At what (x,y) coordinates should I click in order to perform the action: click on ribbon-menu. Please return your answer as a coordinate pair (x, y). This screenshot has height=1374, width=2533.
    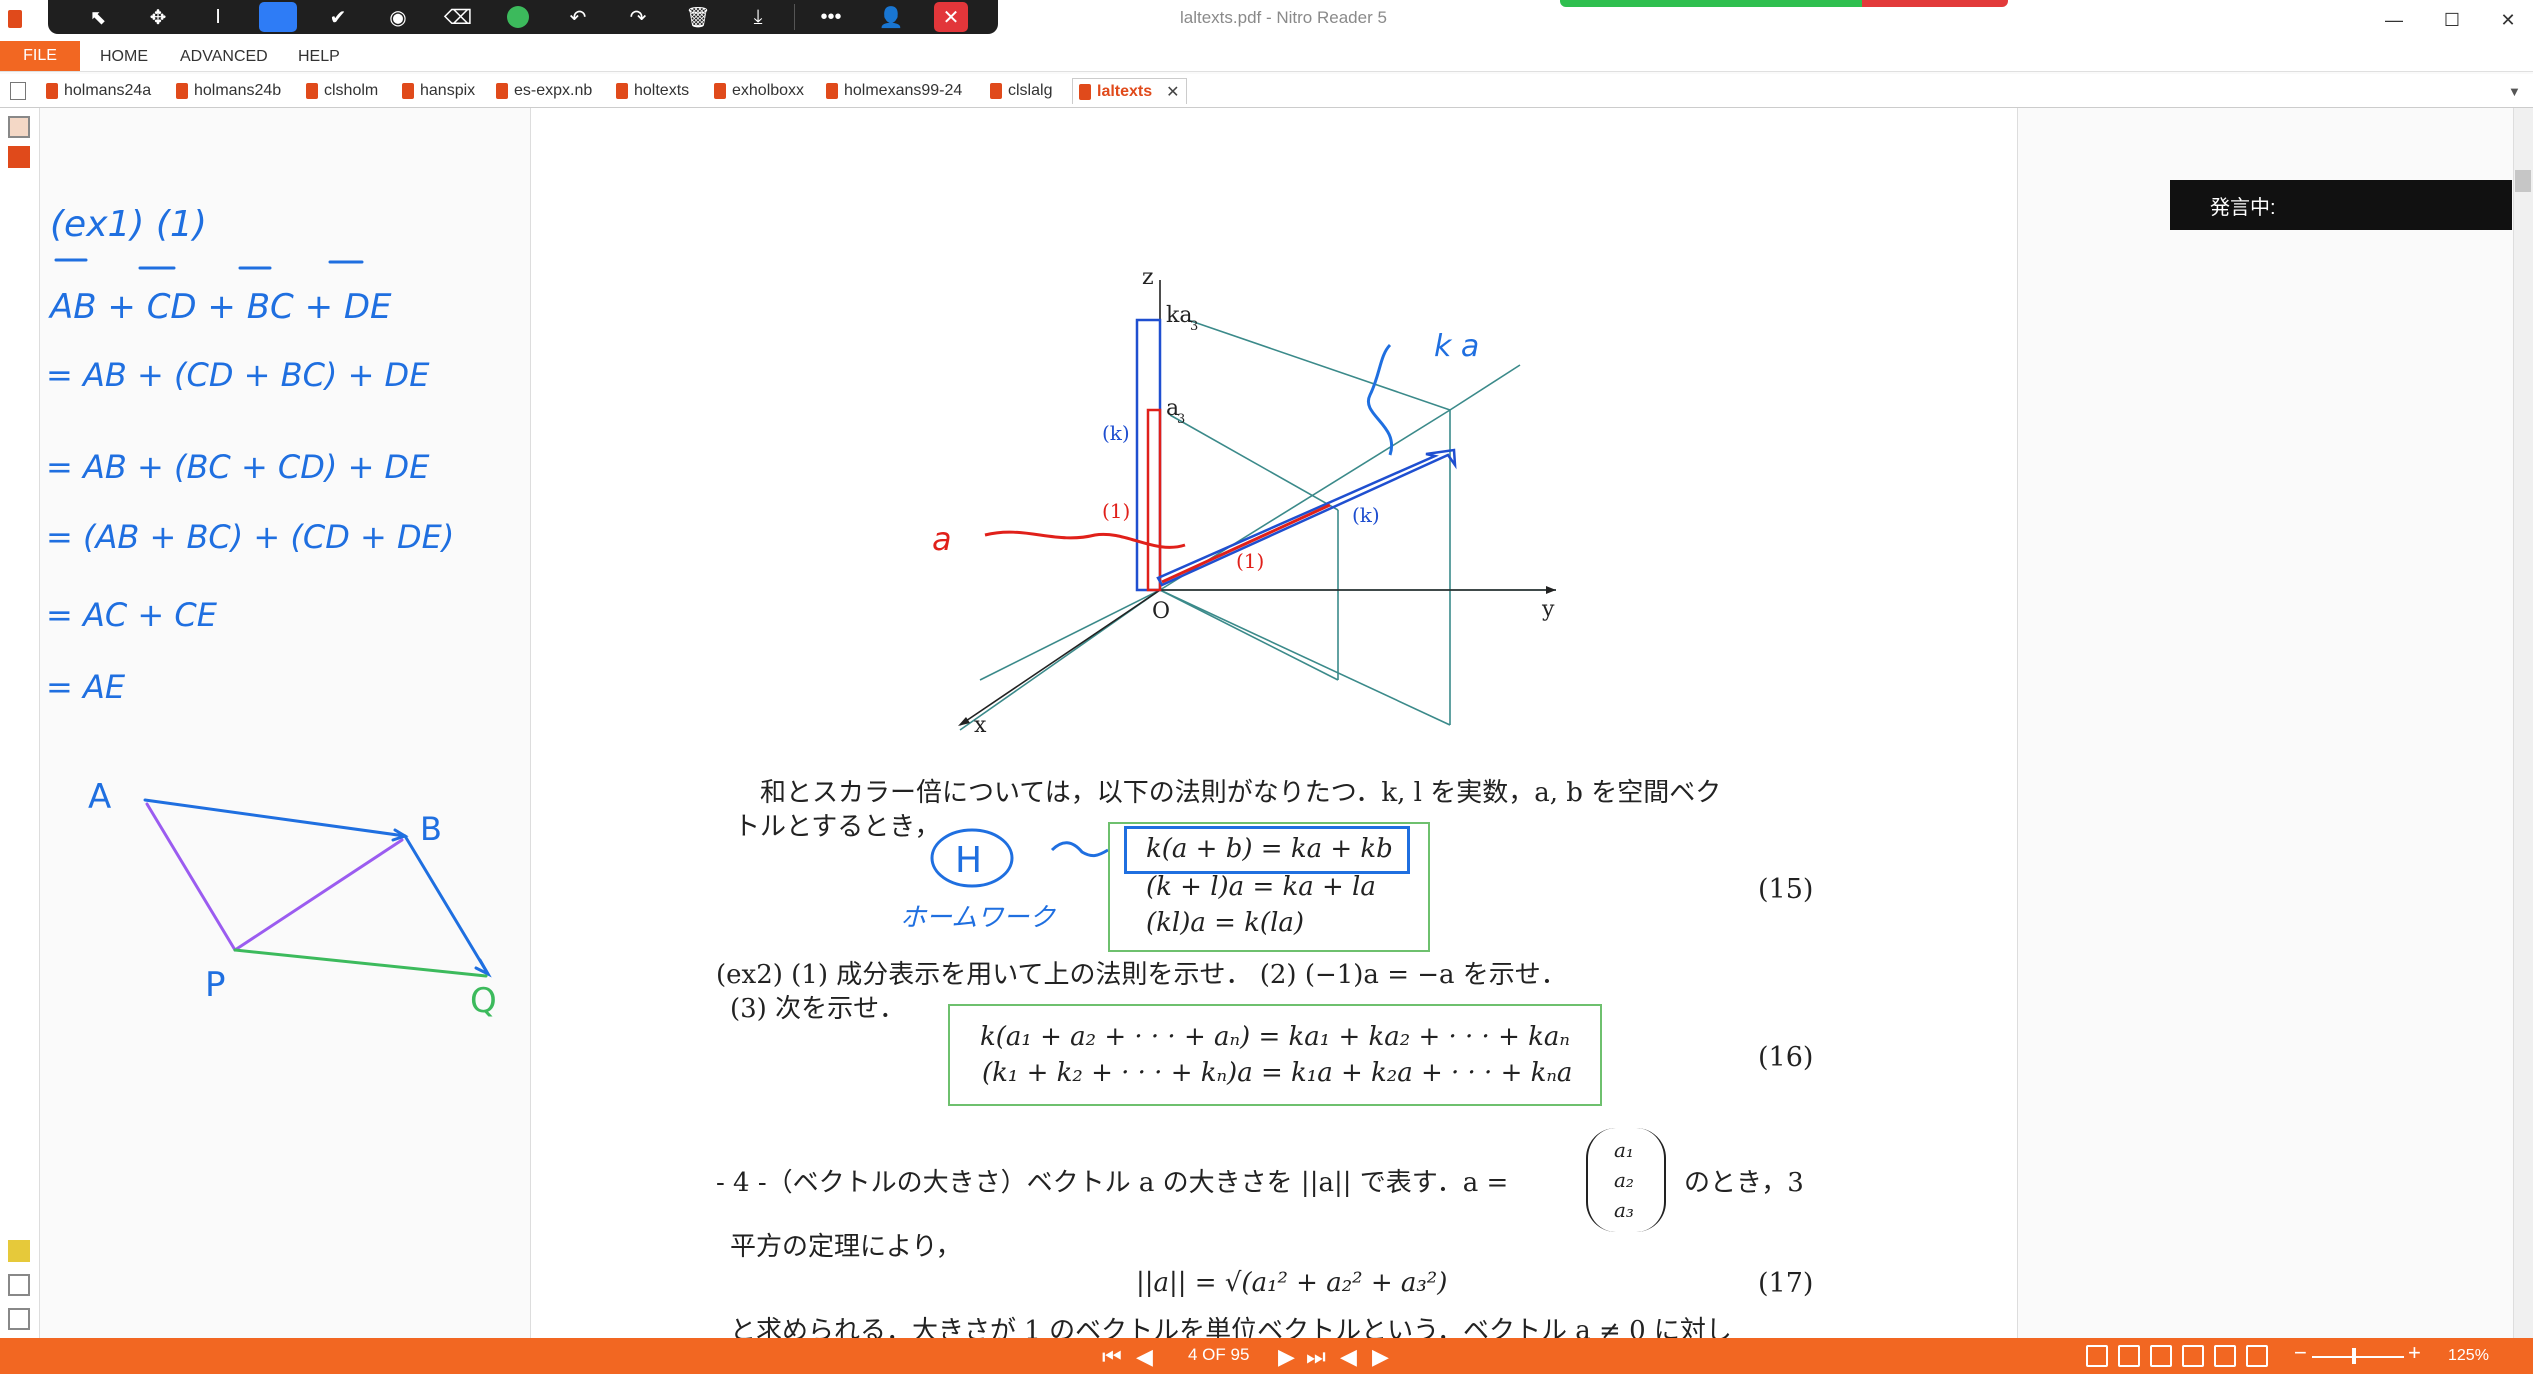
    Looking at the image, I should click on (1266, 56).